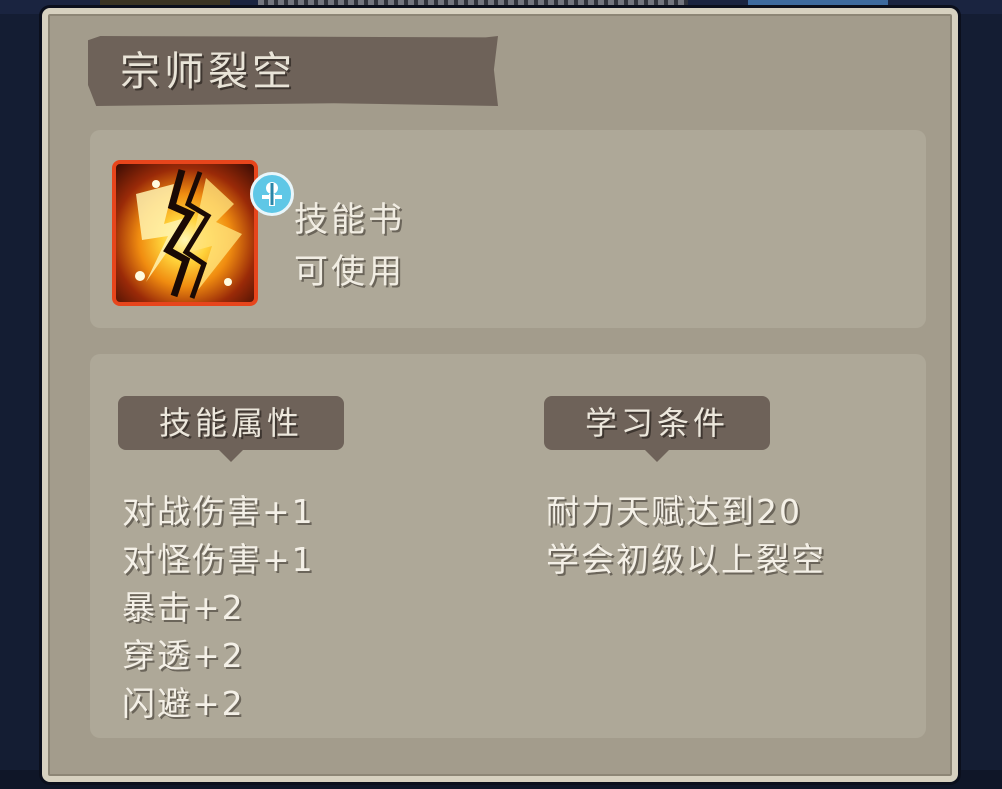 The width and height of the screenshot is (1002, 789). Describe the element at coordinates (208, 72) in the screenshot. I see `item-name: 宗师裂空` at that location.